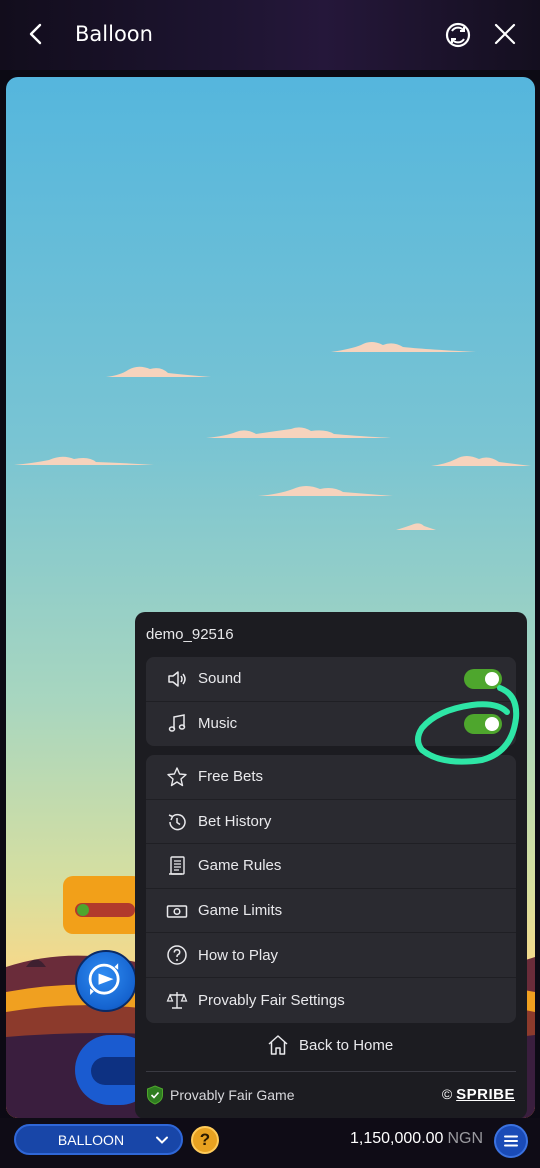  Describe the element at coordinates (177, 679) in the screenshot. I see `speaker-icon` at that location.